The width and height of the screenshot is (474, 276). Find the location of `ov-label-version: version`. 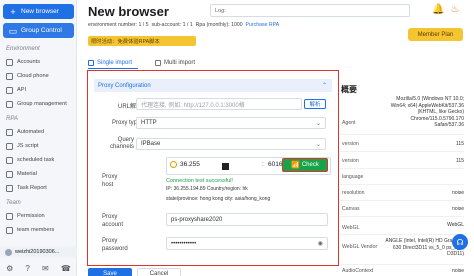

ov-label-version: version is located at coordinates (350, 144).